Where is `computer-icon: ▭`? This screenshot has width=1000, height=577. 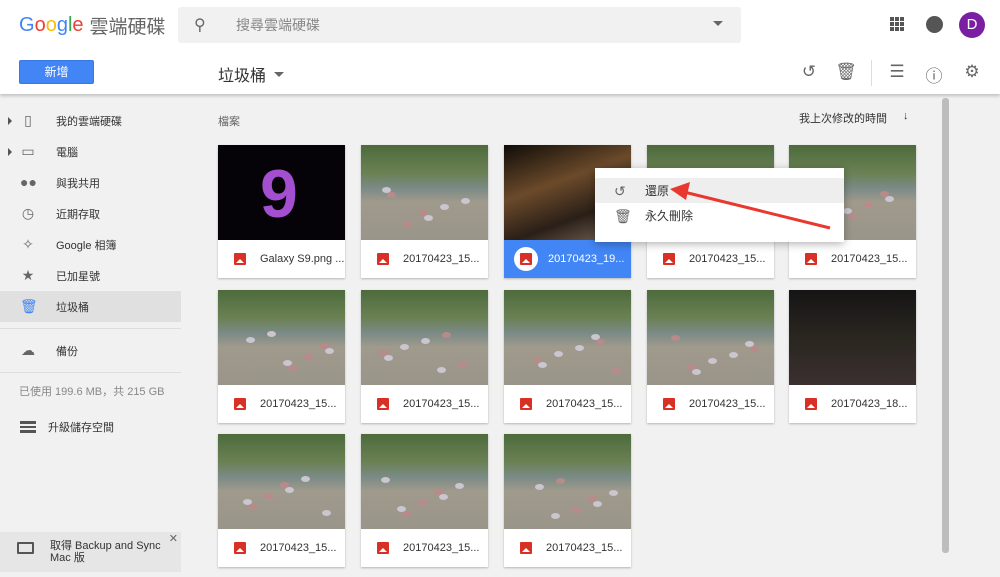 computer-icon: ▭ is located at coordinates (28, 151).